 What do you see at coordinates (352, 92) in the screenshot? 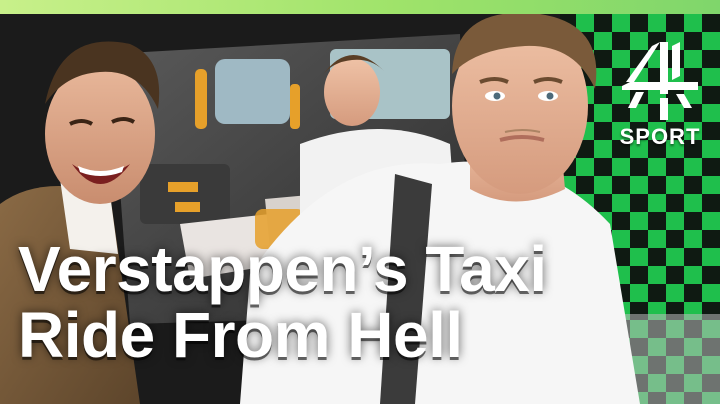
I see `passenger-face` at bounding box center [352, 92].